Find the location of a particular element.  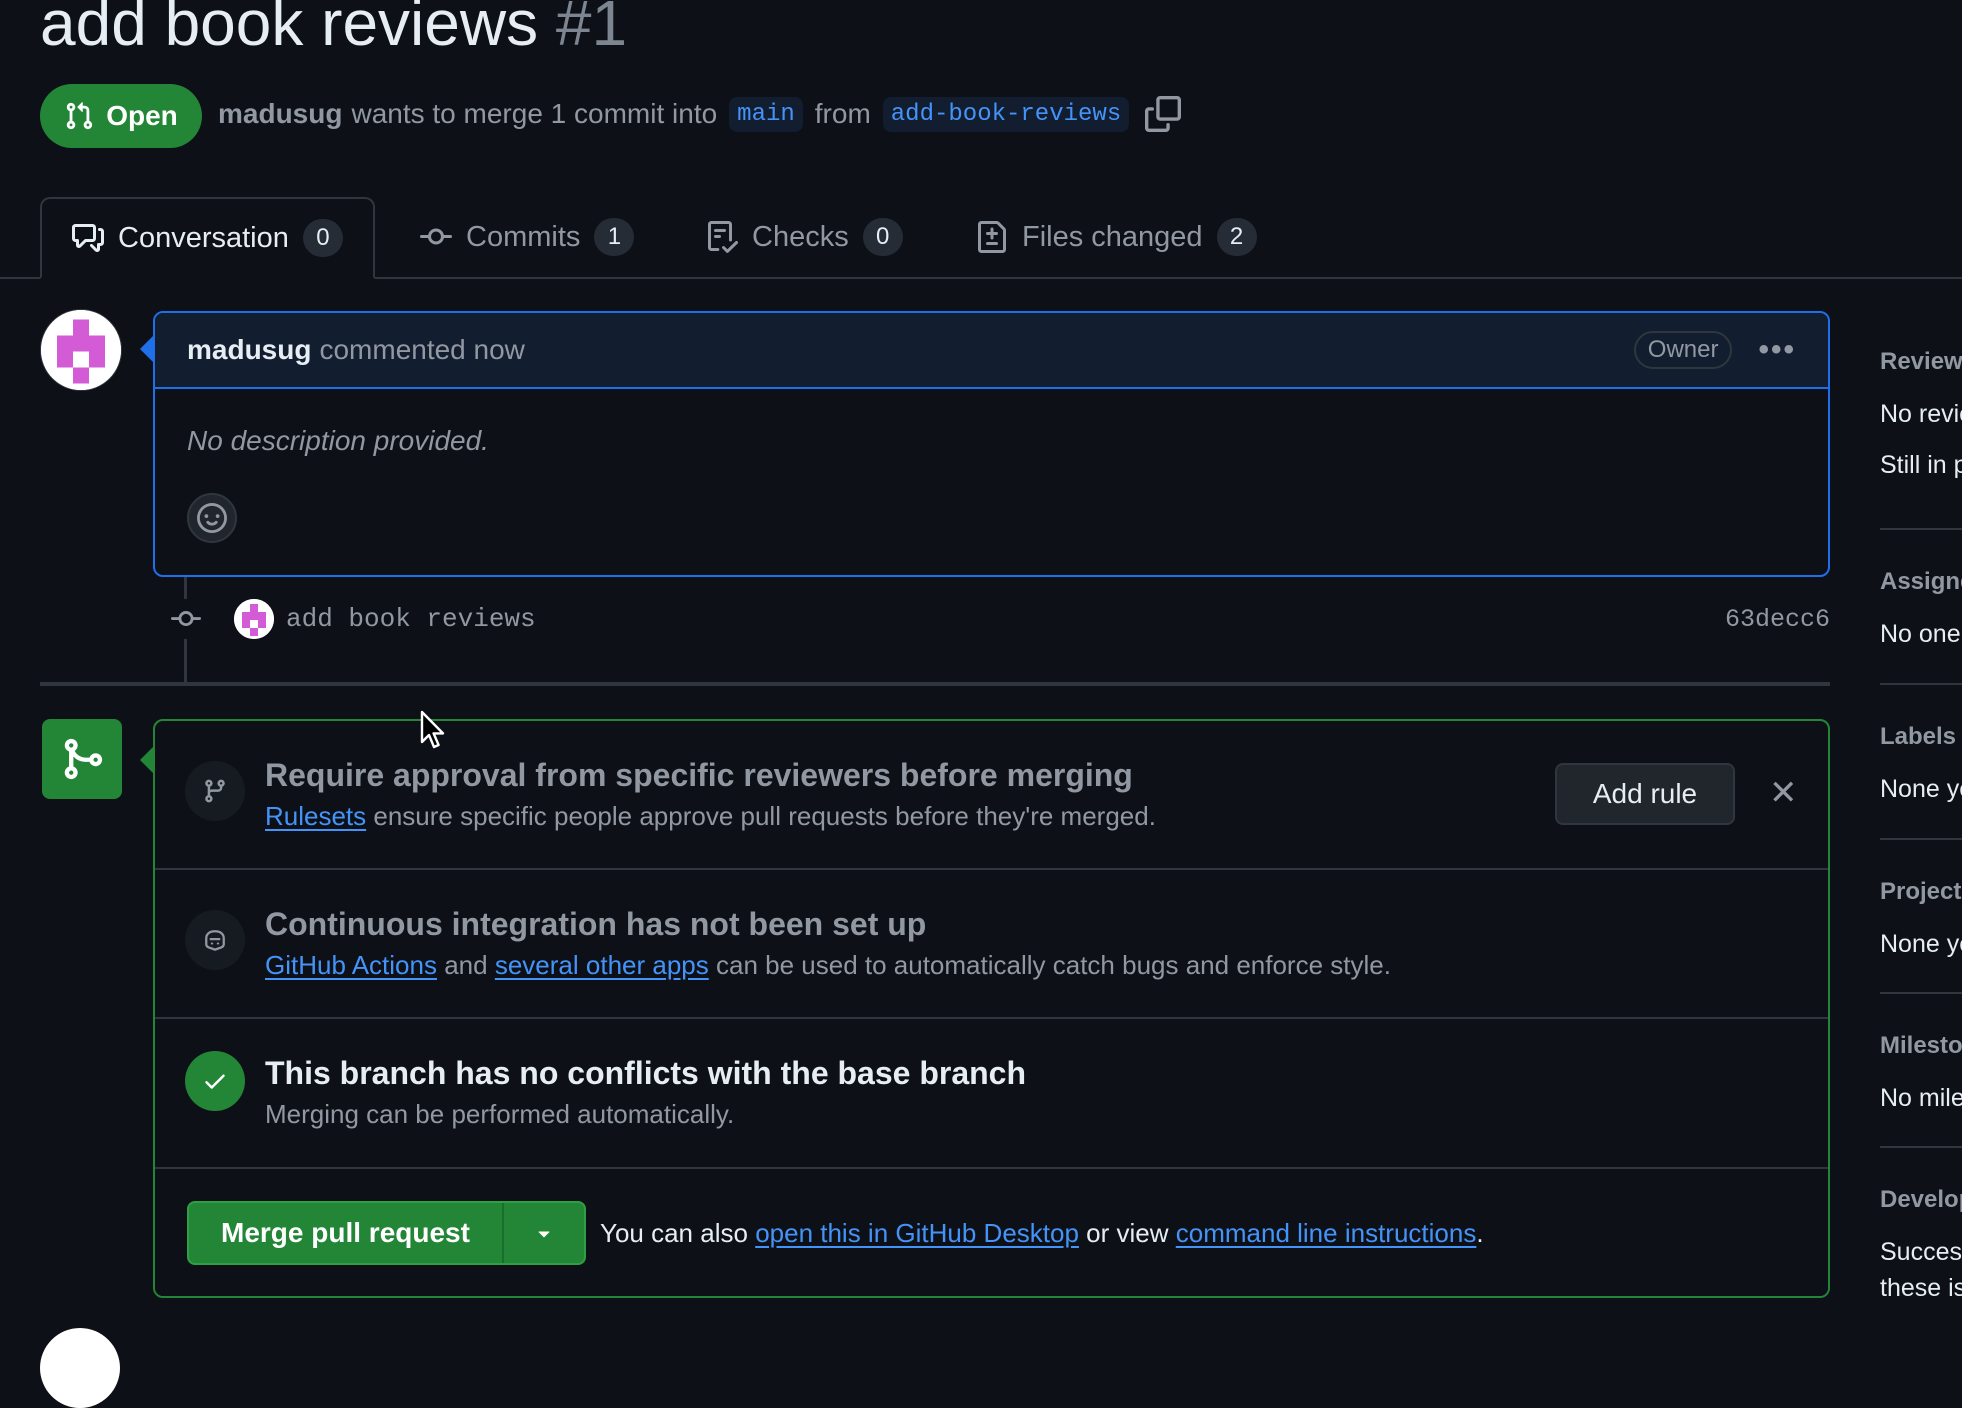

git-merge-icon is located at coordinates (83, 759).